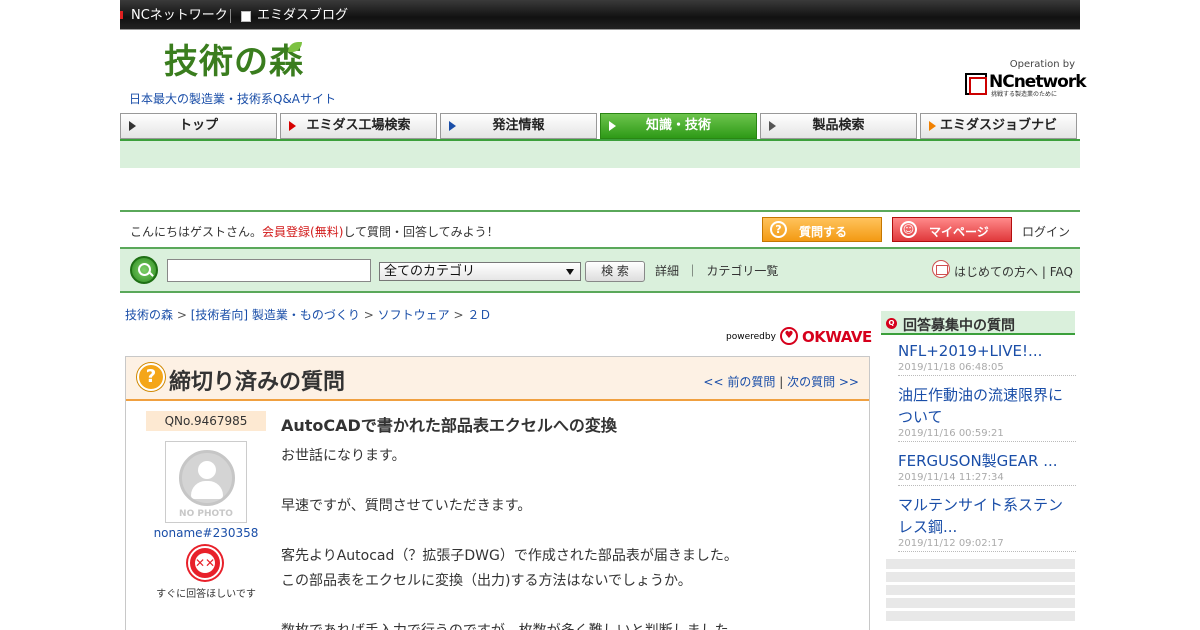  I want to click on guest-greeting: こんにちはゲストさん。会員登録(無料)して質問・回答してみよう！, so click(314, 231).